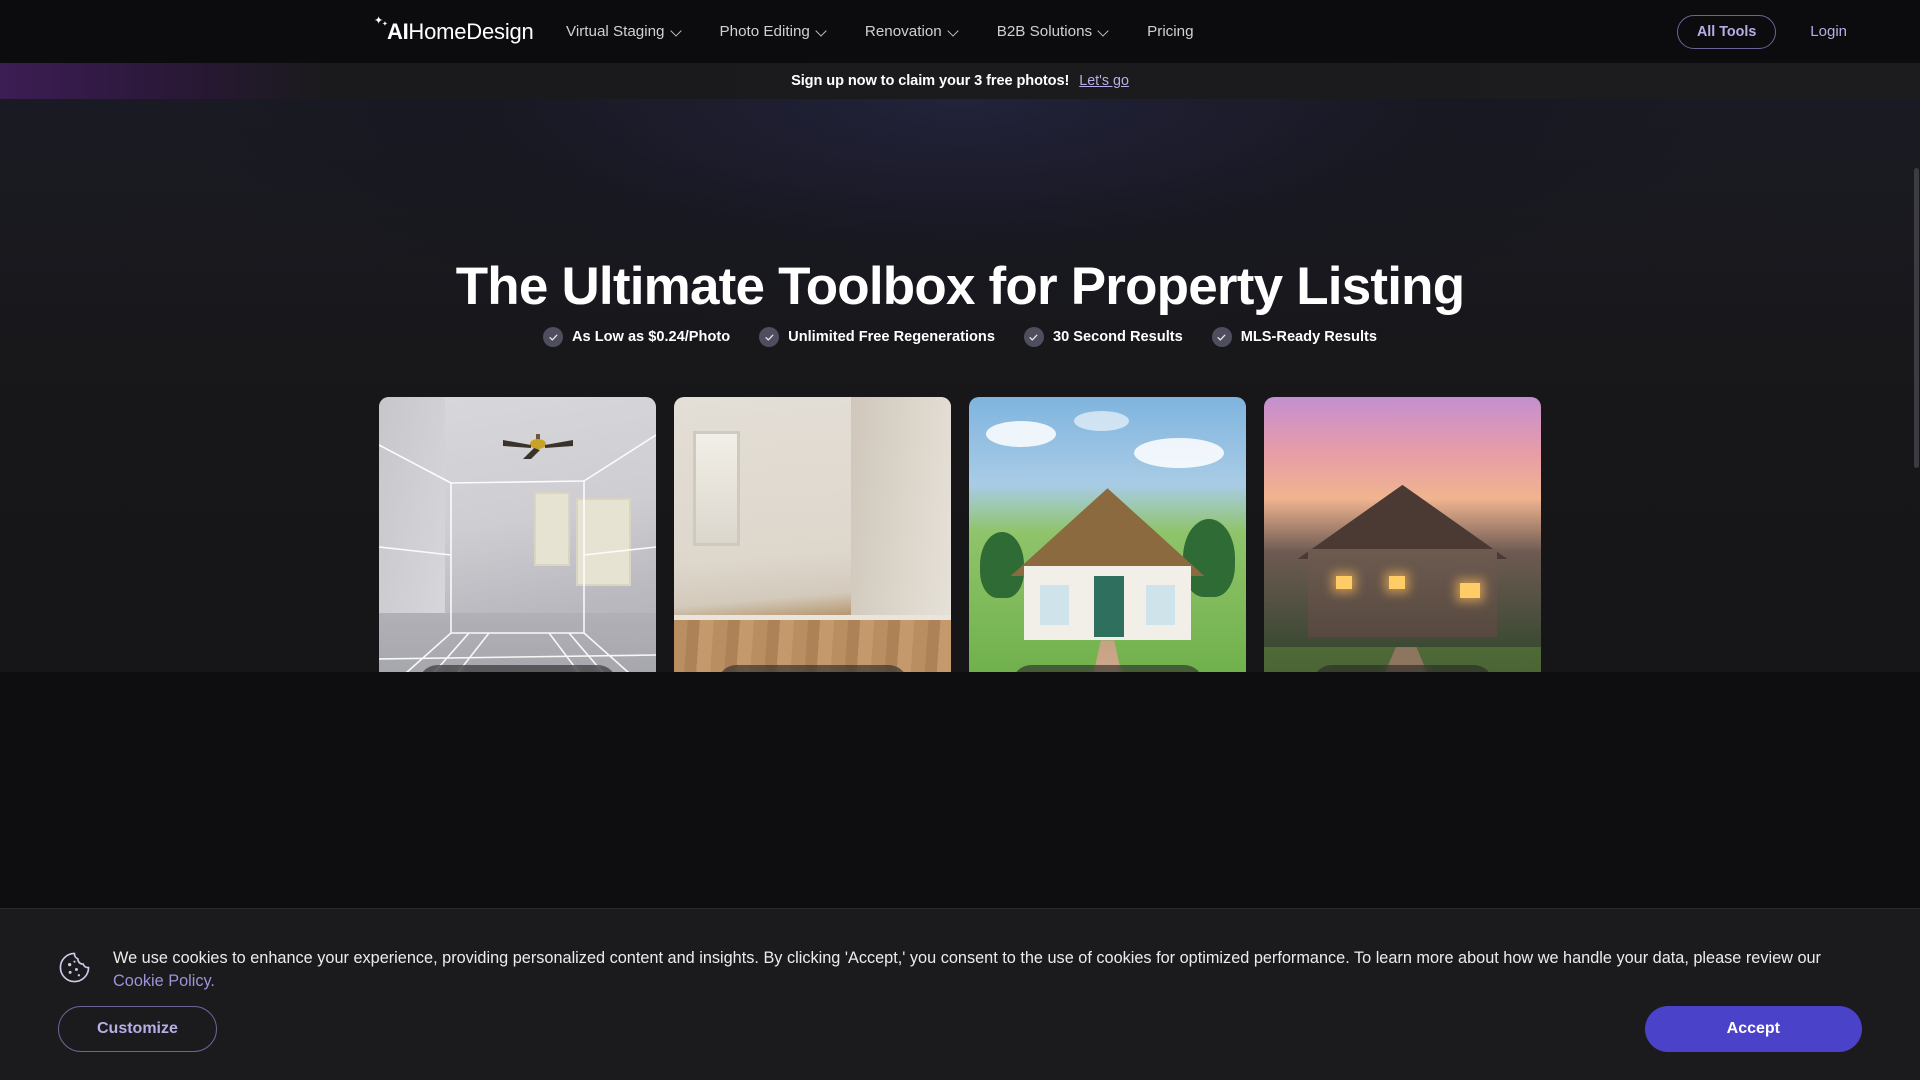  I want to click on hero-feature-item: As Low as $0.24/Photo, so click(636, 337).